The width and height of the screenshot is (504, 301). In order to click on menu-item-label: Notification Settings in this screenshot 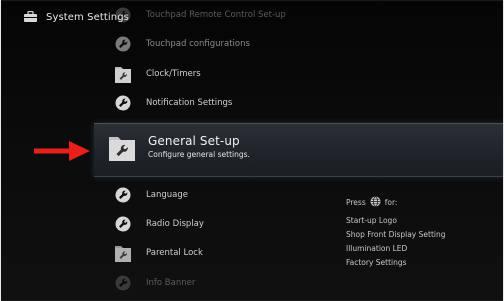, I will do `click(189, 103)`.